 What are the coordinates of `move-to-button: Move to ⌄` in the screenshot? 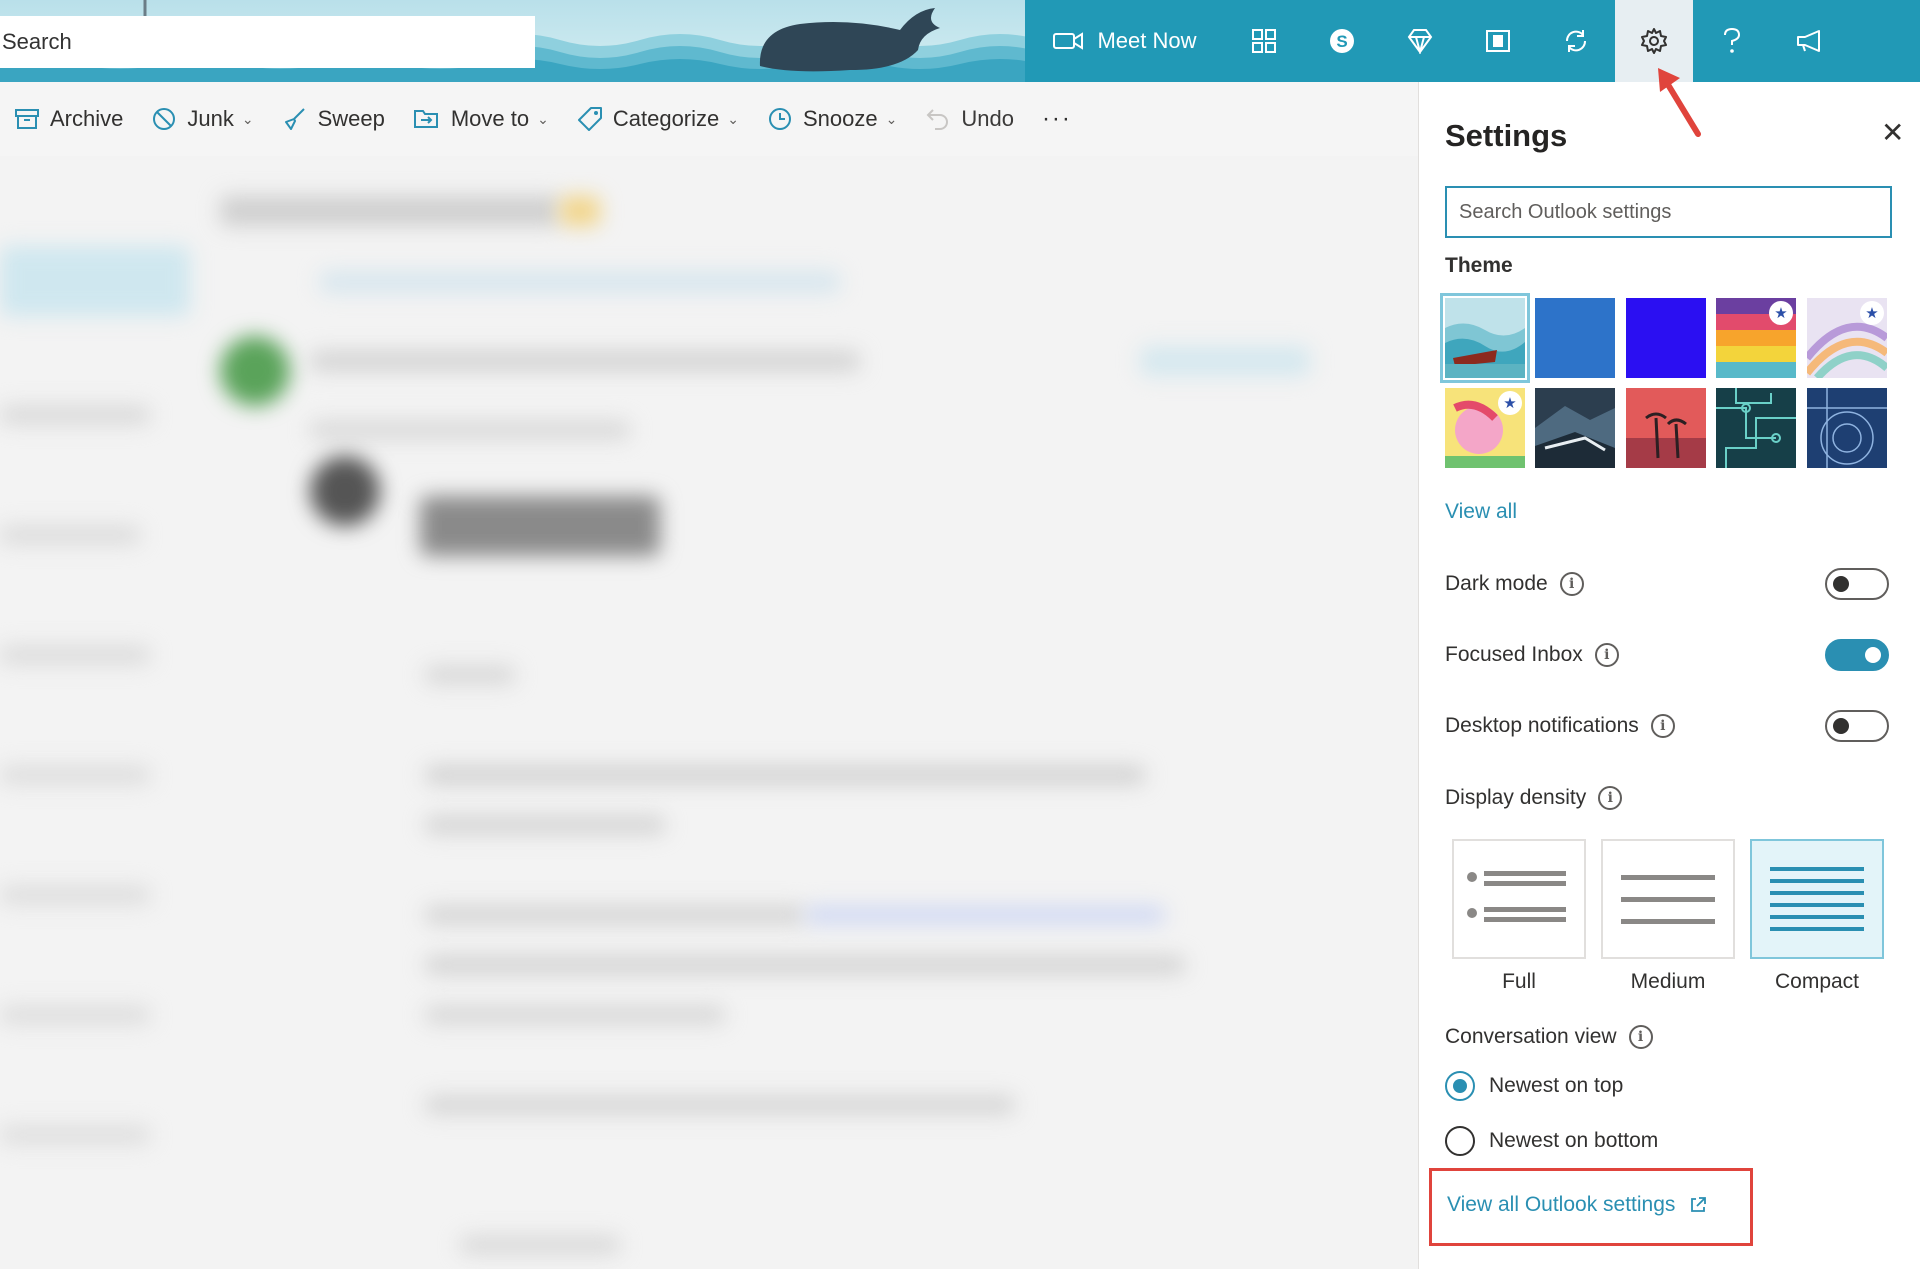 It's located at (481, 119).